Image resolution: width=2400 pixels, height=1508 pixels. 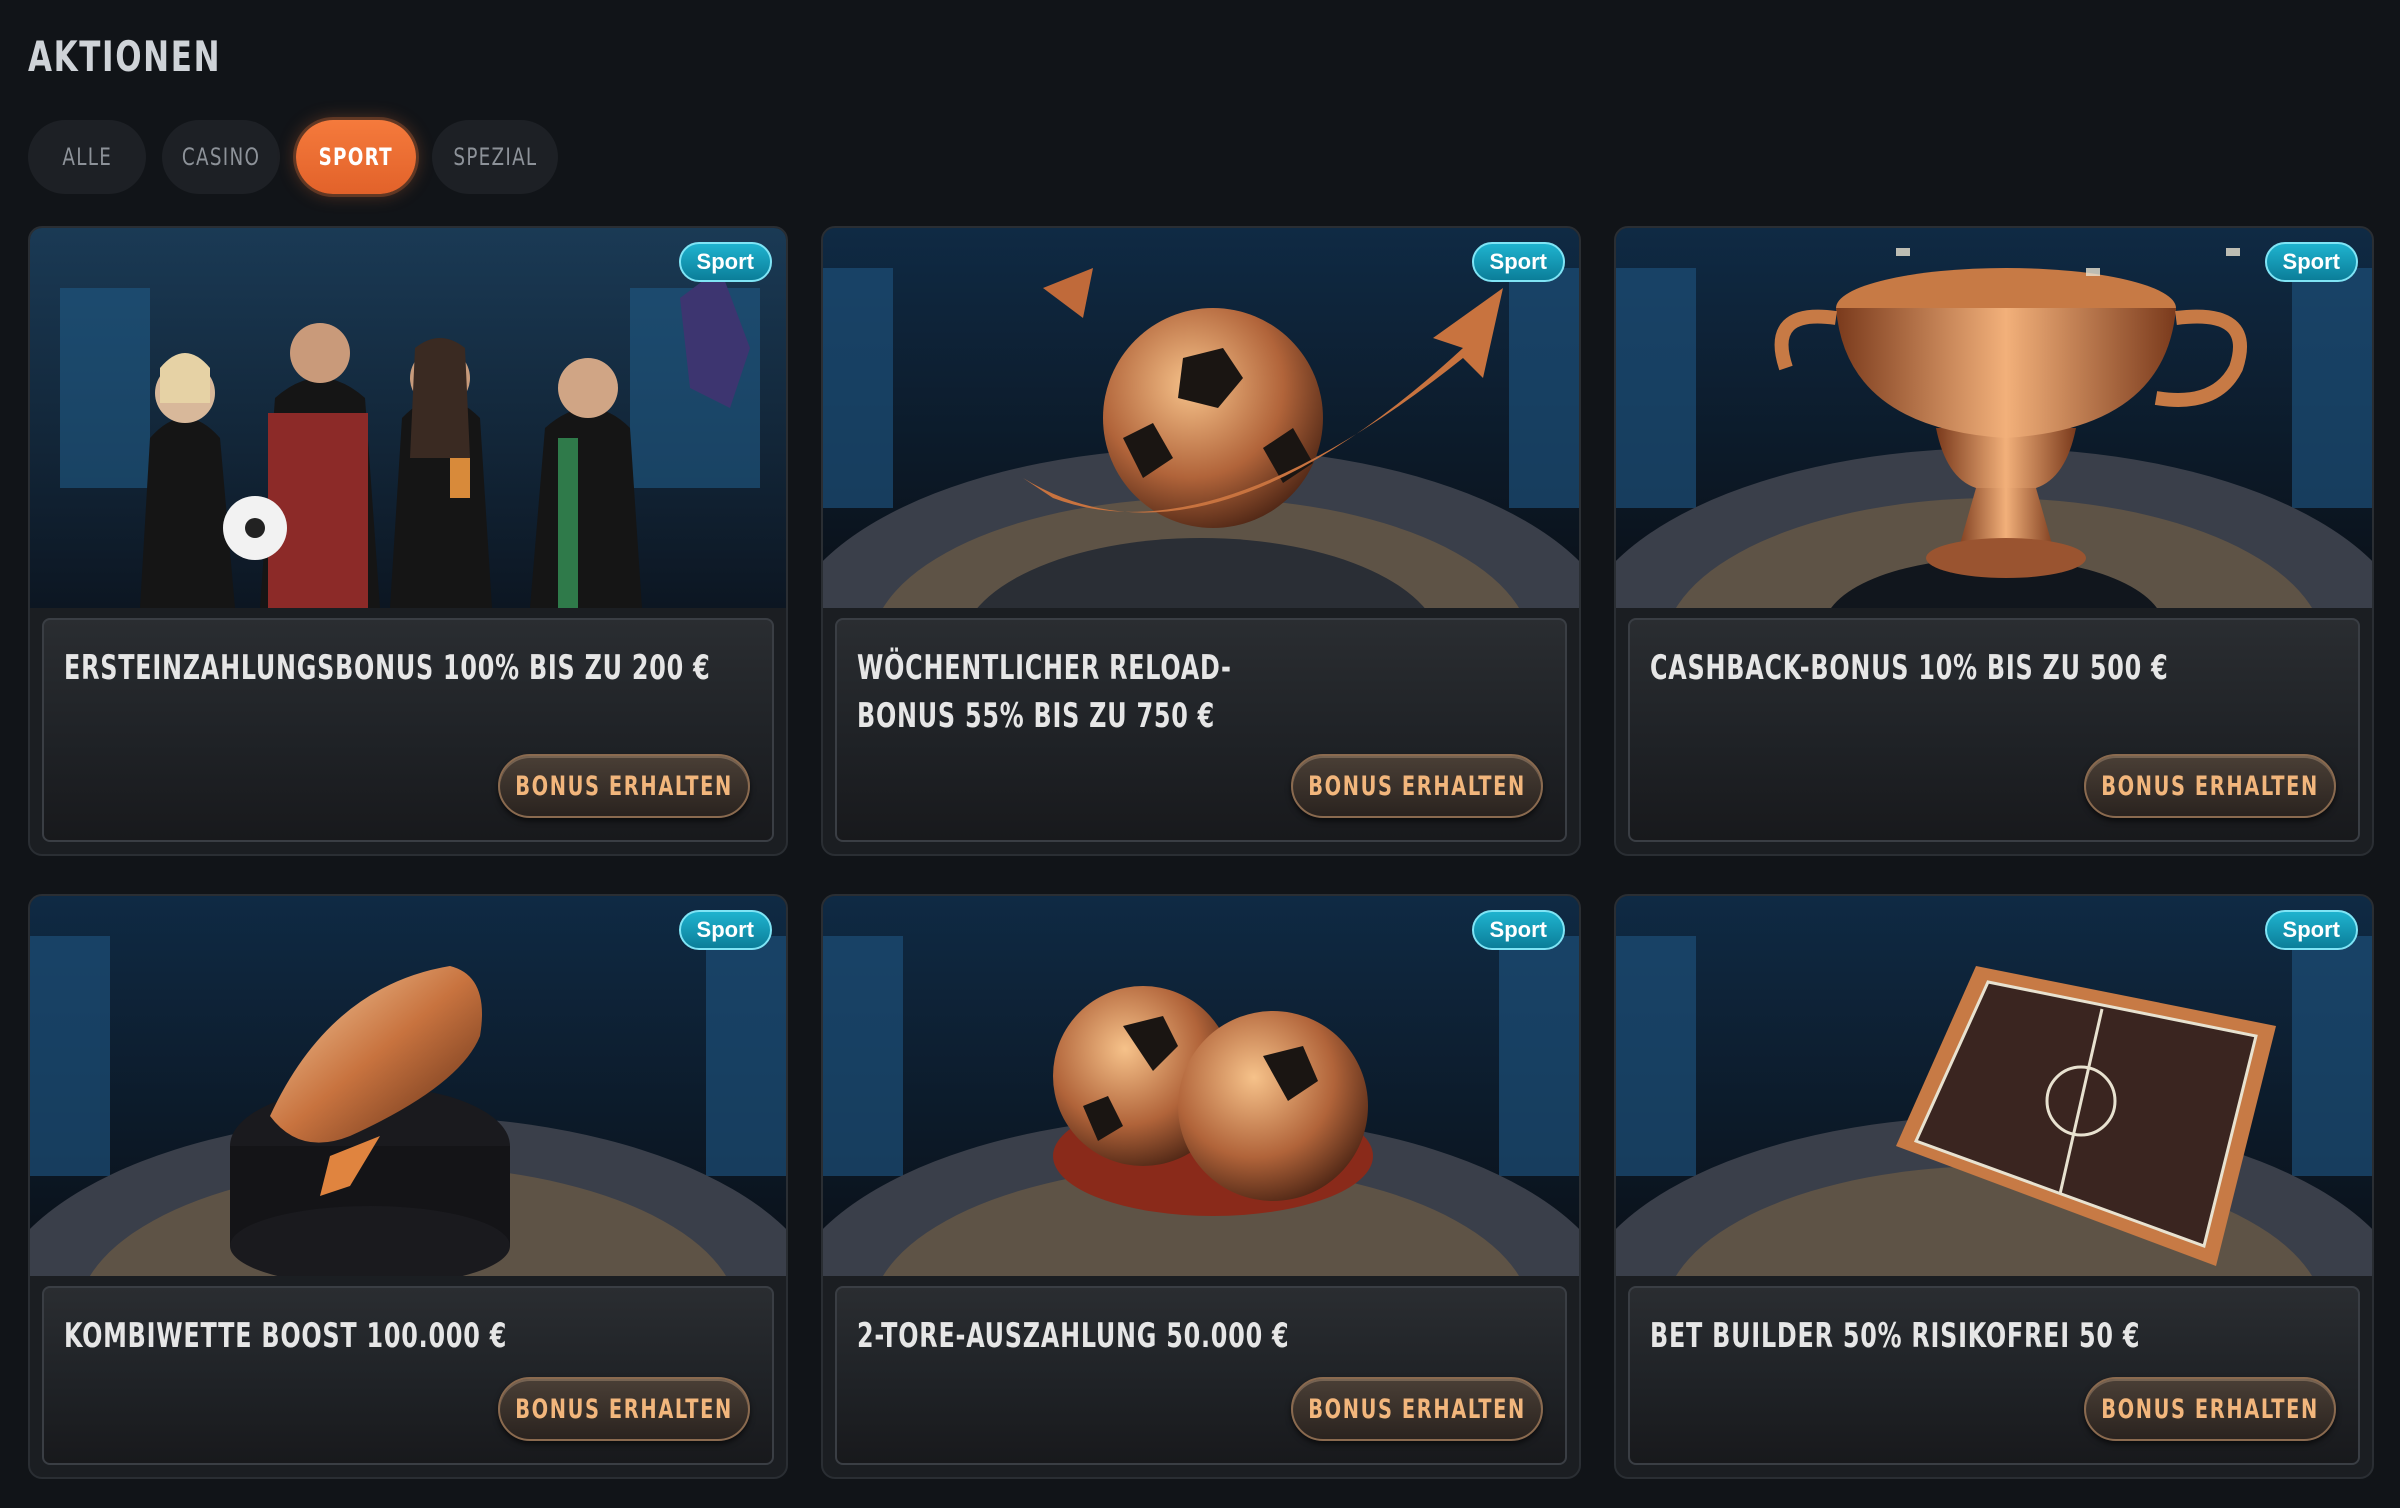 I want to click on promo-title: ERSTEINZAHLUNGSBONUS 100% BIS ZU 200 €, so click(x=387, y=668).